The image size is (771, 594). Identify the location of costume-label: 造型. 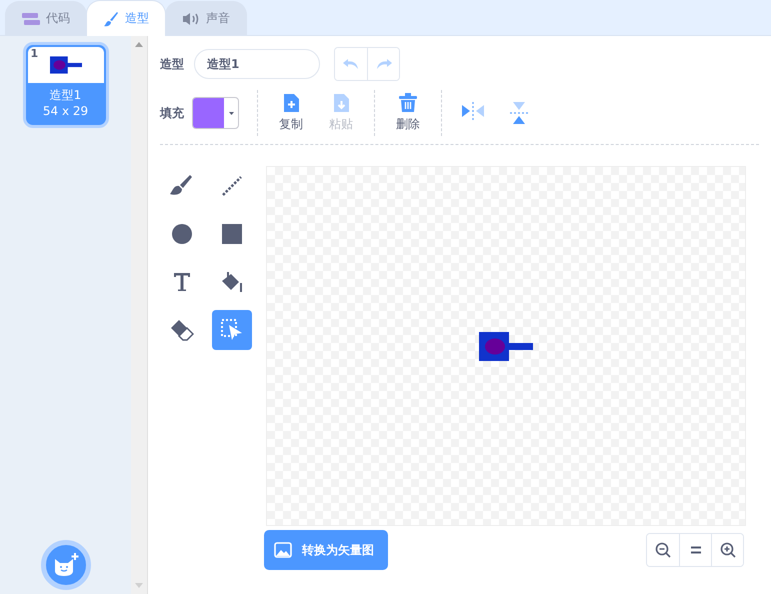
(172, 64).